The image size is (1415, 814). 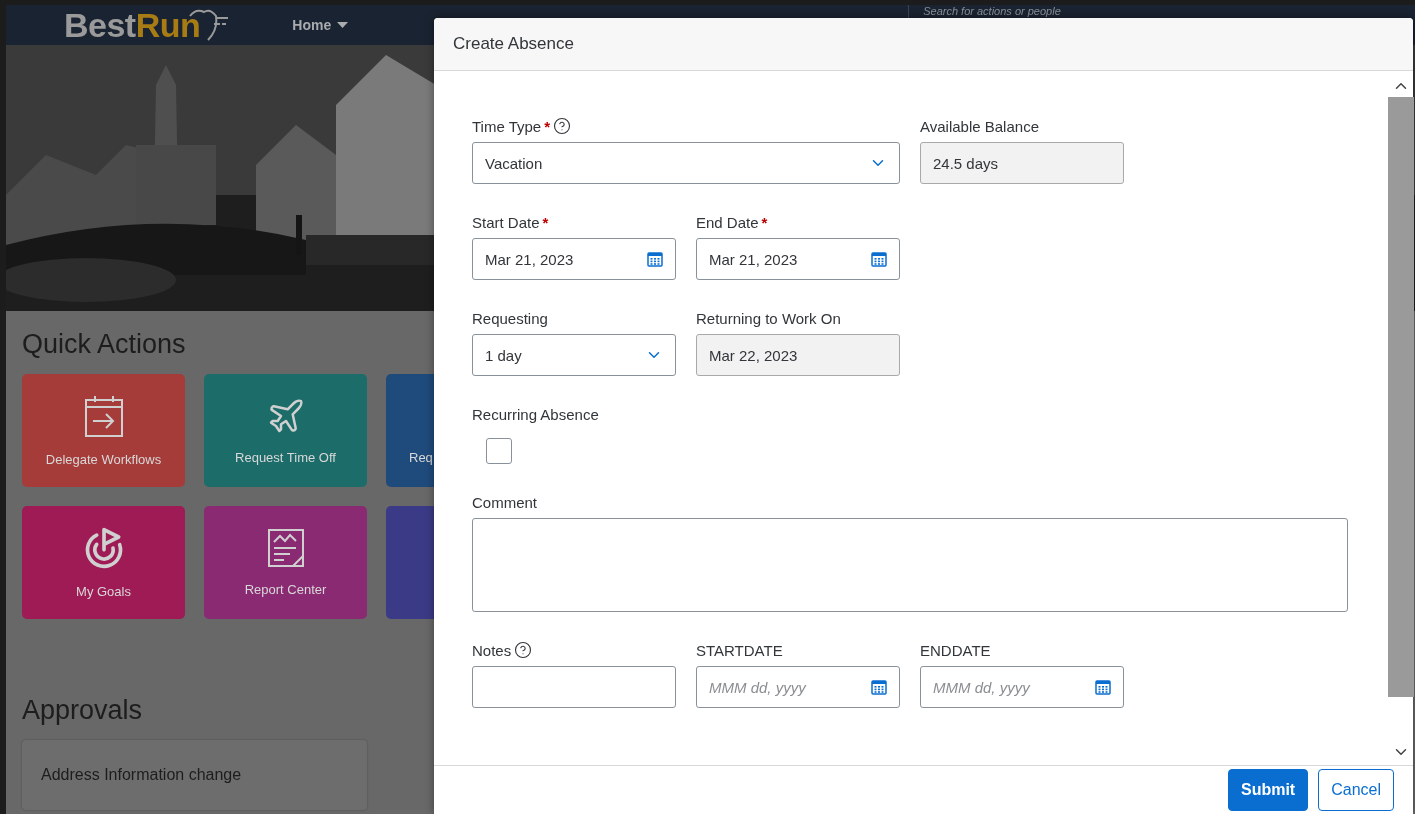 I want to click on field-label: STARTDATE, so click(x=739, y=650).